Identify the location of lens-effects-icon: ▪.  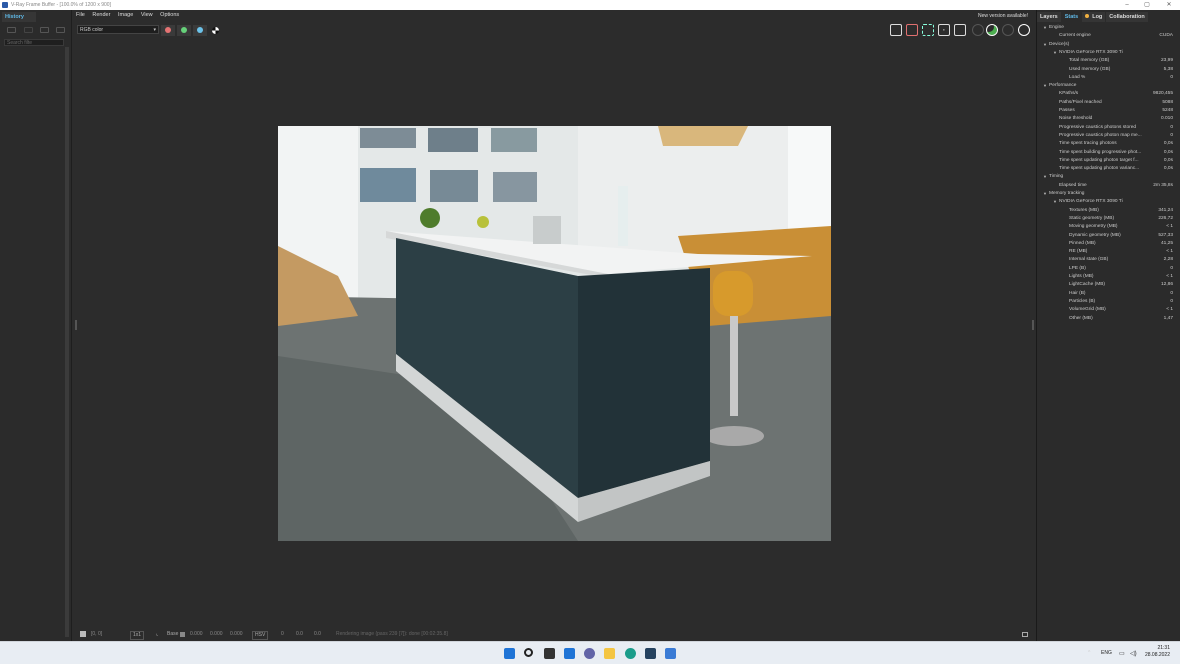
(944, 30).